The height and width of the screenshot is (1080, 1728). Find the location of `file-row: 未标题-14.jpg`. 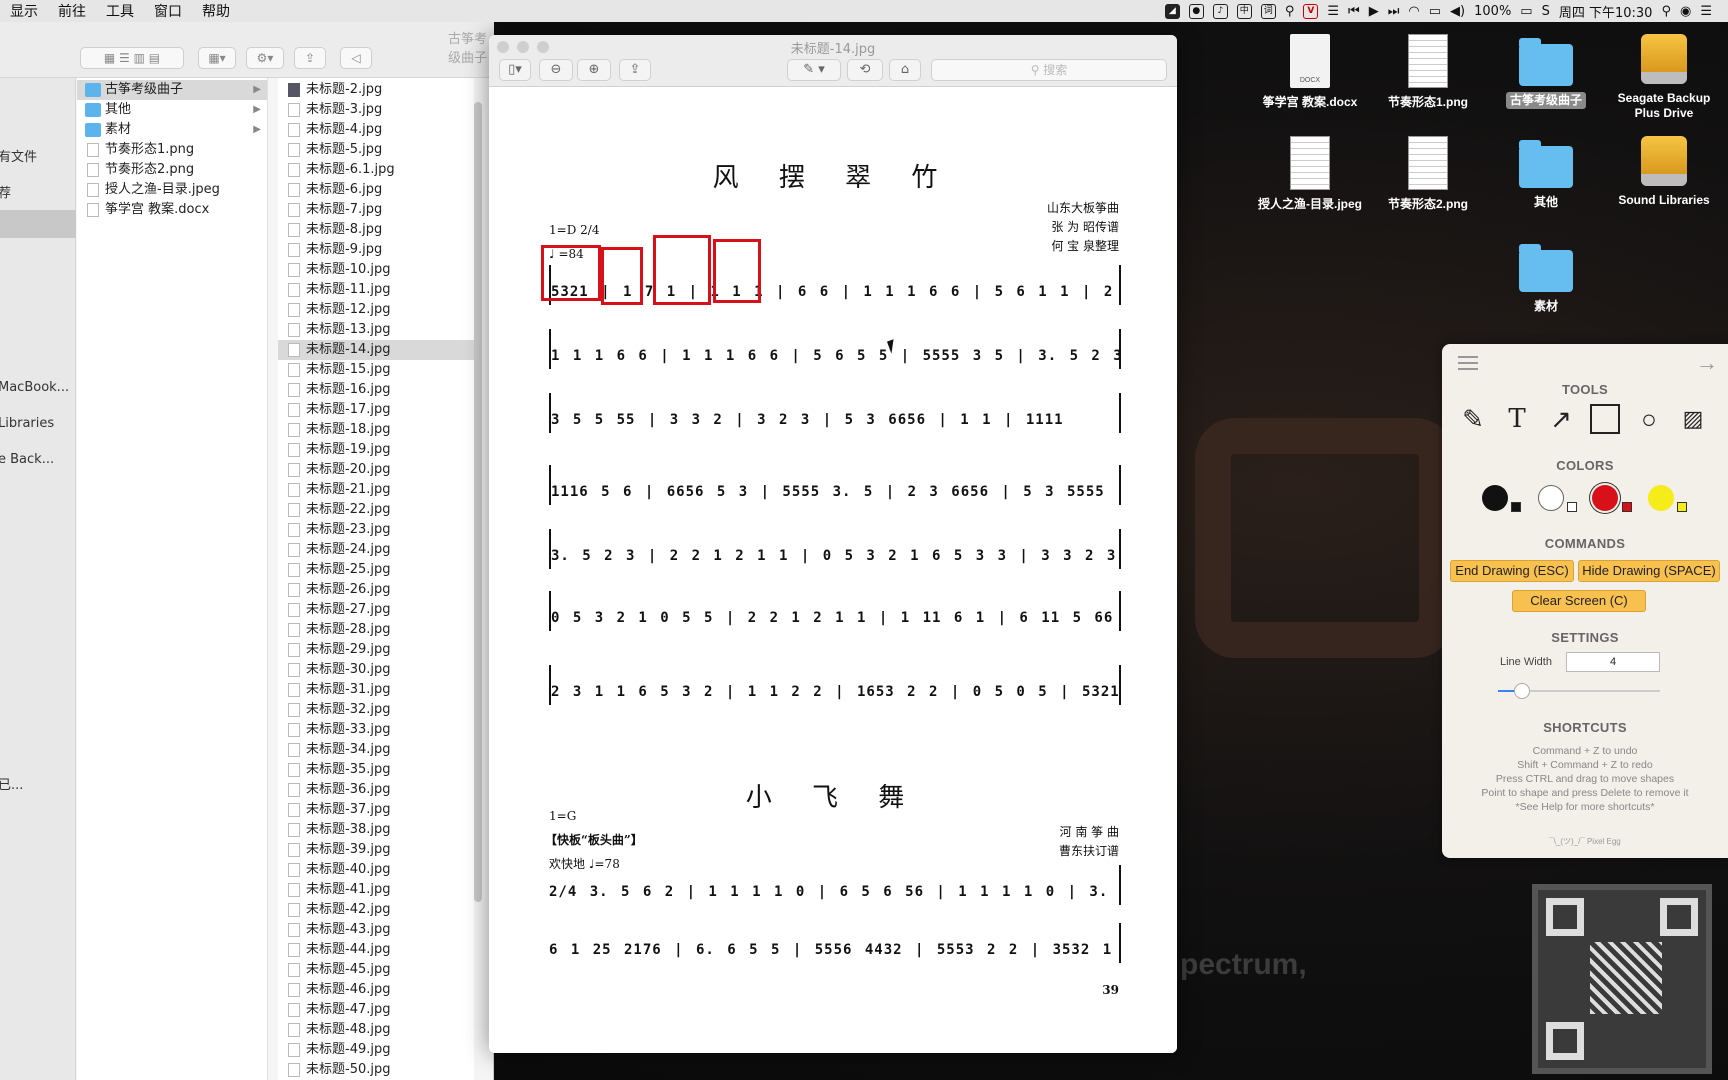

file-row: 未标题-14.jpg is located at coordinates (376, 350).